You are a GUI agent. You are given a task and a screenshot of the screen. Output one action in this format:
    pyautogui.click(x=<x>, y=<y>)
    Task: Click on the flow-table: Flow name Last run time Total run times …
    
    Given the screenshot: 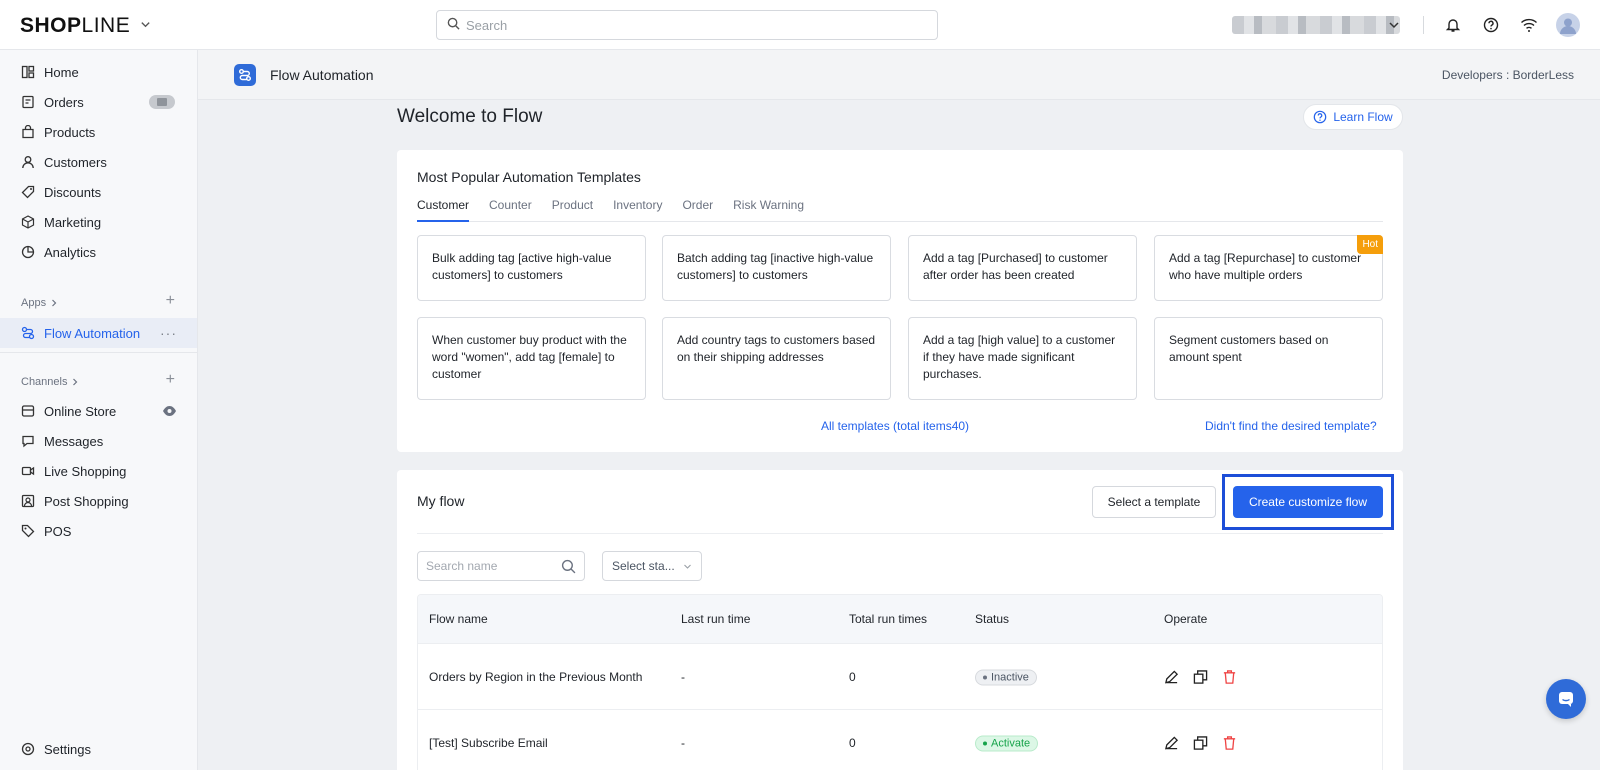 What is the action you would take?
    pyautogui.click(x=900, y=682)
    